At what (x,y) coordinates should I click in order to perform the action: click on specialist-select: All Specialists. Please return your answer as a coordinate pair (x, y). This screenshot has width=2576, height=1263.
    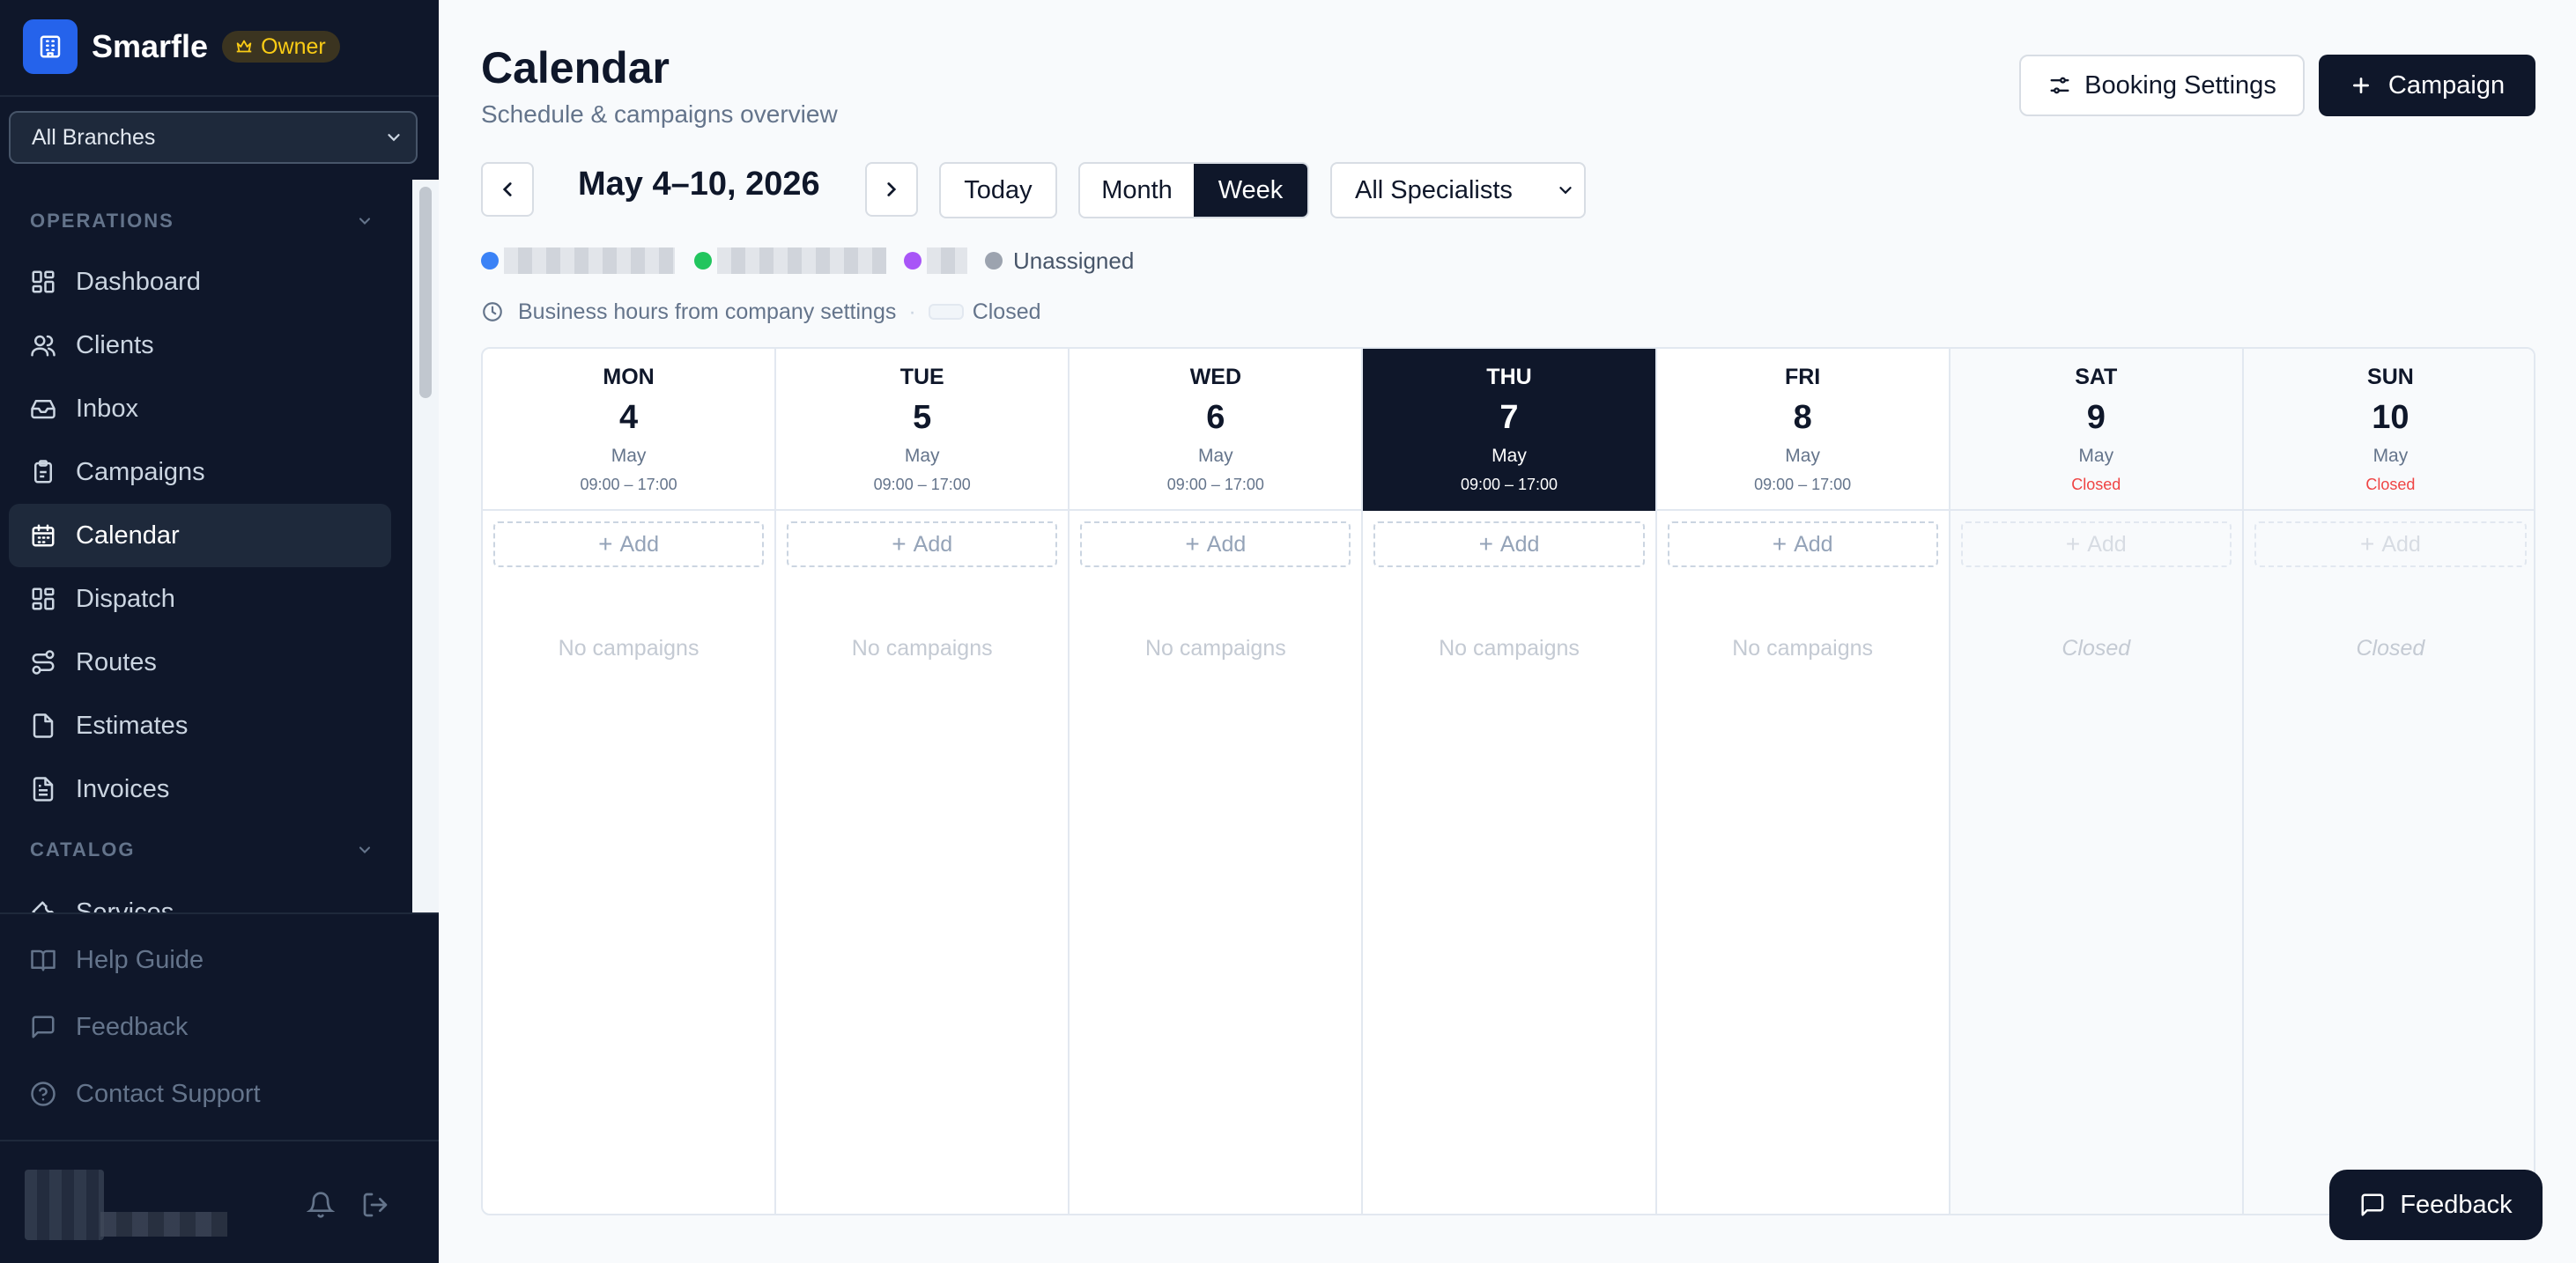
    Looking at the image, I should click on (1458, 190).